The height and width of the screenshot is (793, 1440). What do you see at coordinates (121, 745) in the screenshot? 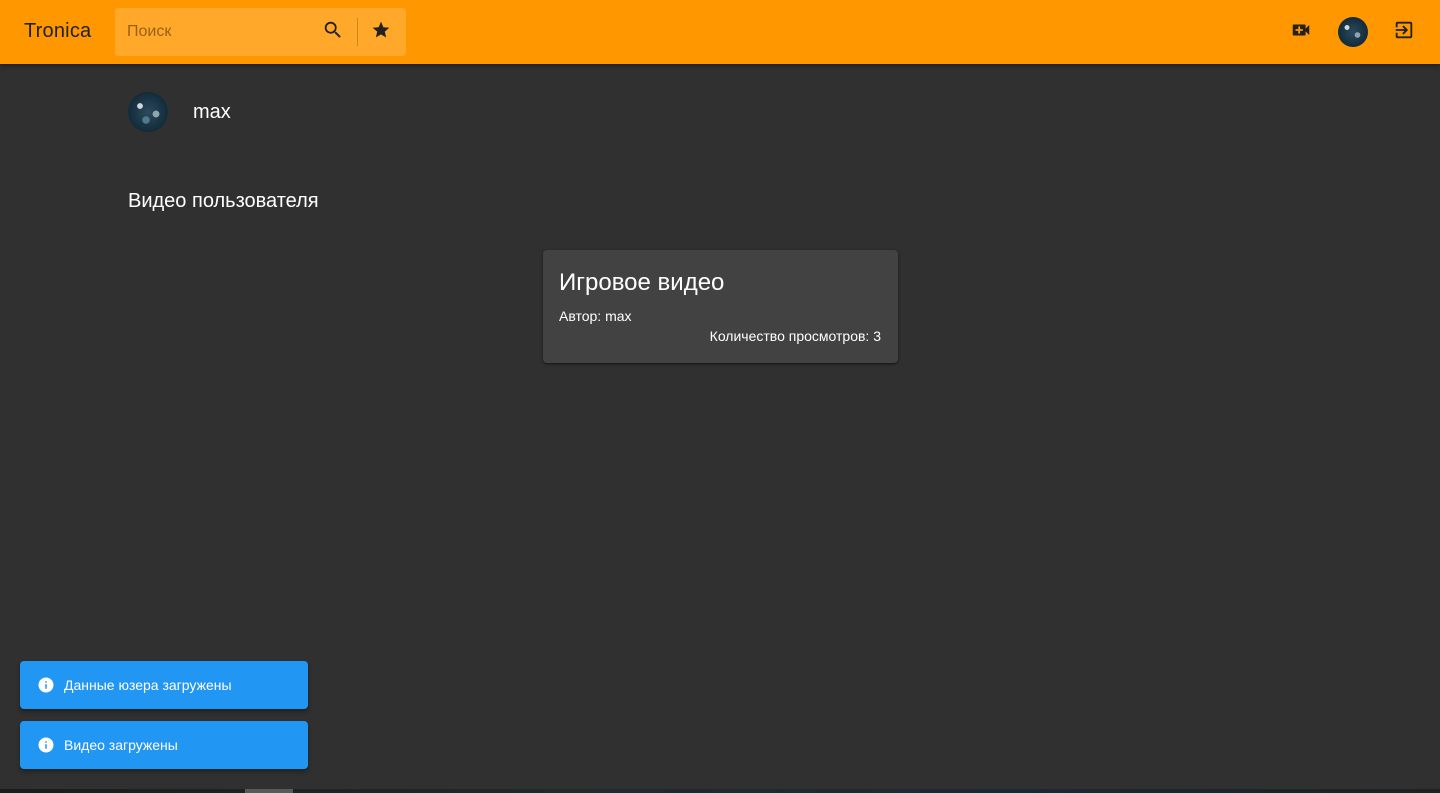
I see `notification-text: Видео загружены` at bounding box center [121, 745].